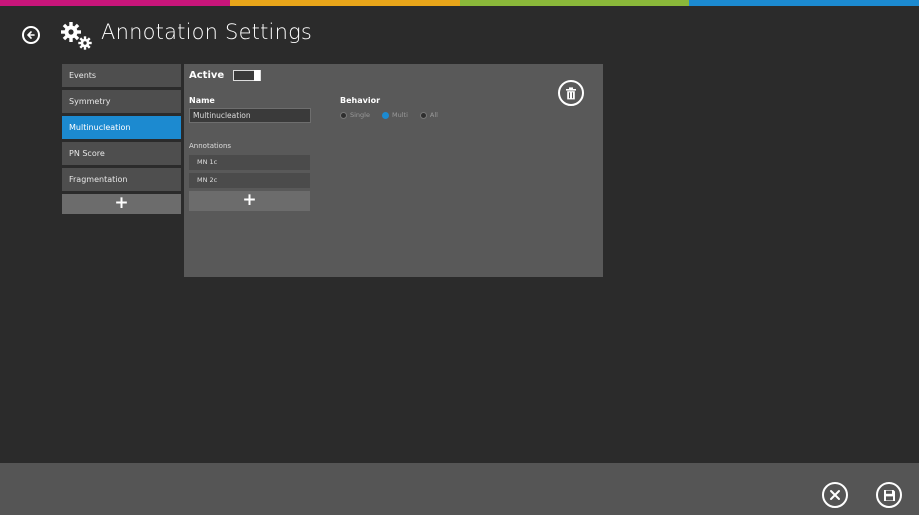  I want to click on list-item: MN 1c, so click(249, 162).